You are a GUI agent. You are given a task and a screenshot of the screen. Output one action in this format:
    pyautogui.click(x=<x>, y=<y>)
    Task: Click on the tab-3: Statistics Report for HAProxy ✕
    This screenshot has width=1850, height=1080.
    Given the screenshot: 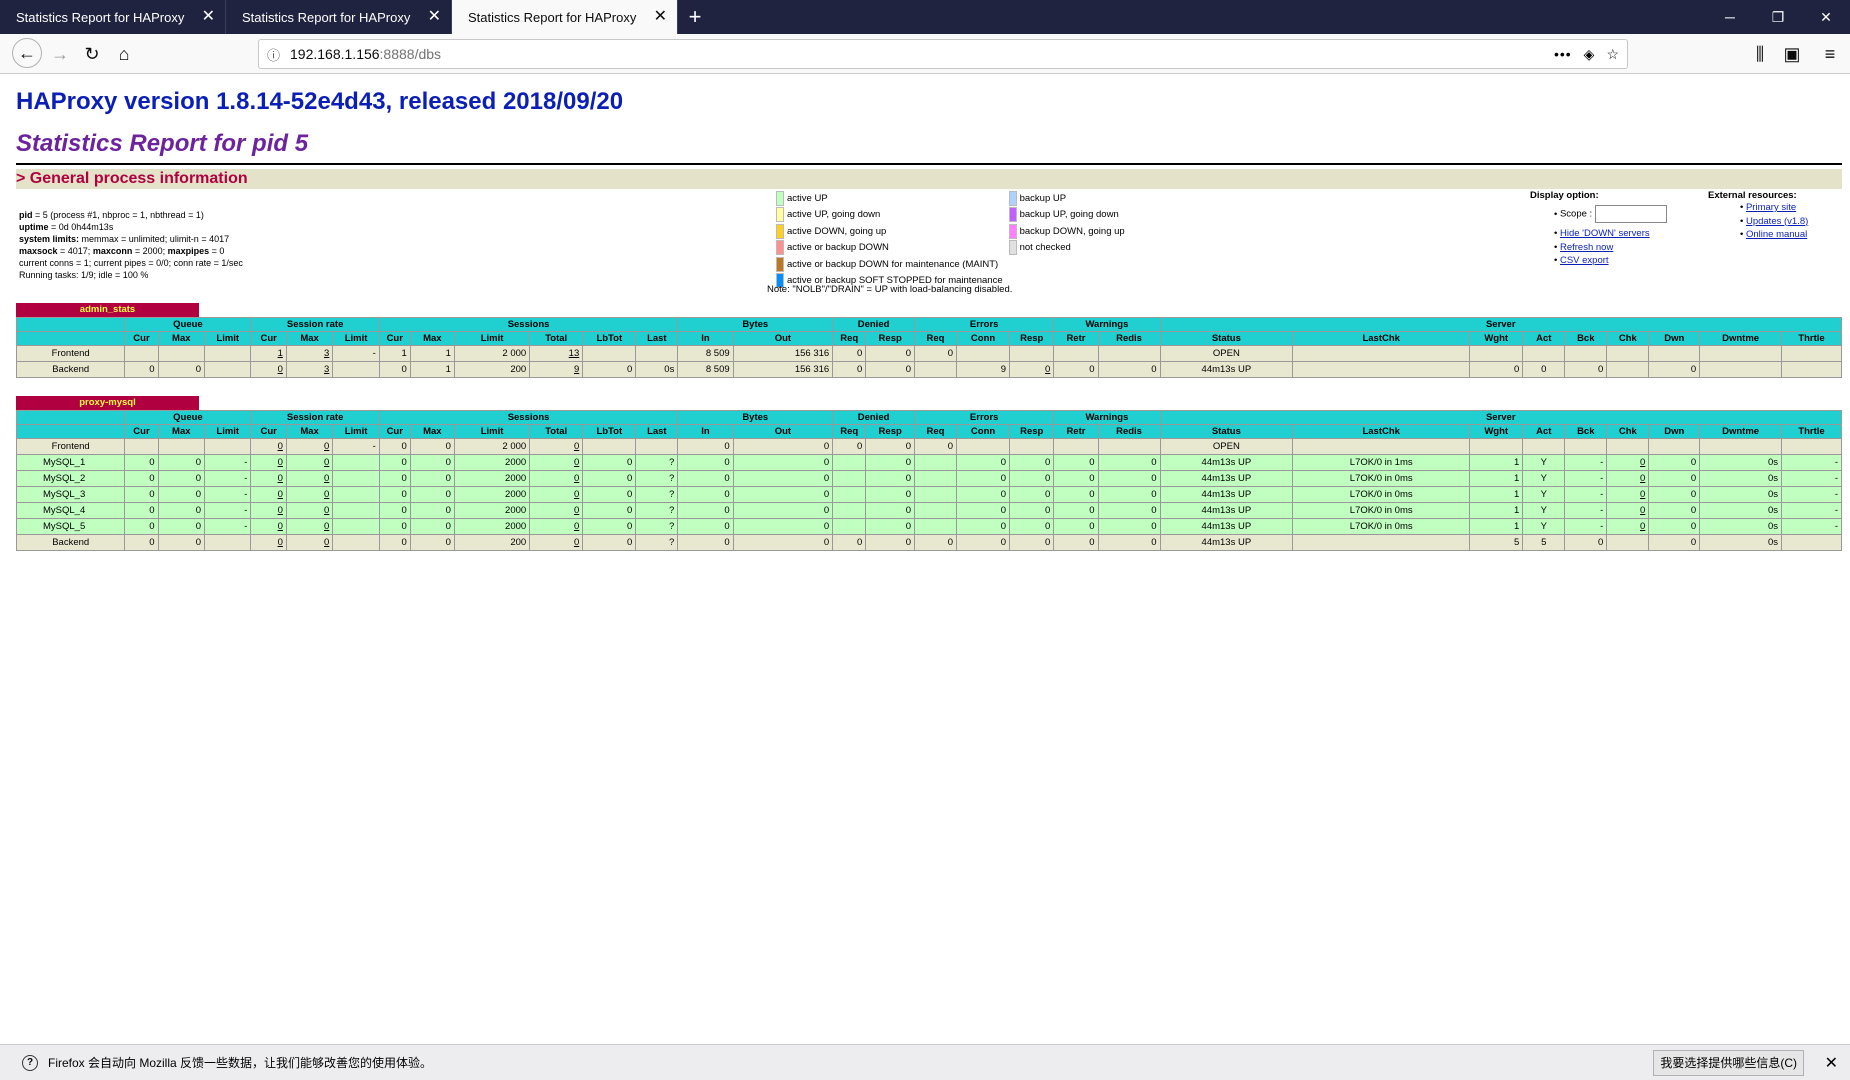 What is the action you would take?
    pyautogui.click(x=565, y=17)
    